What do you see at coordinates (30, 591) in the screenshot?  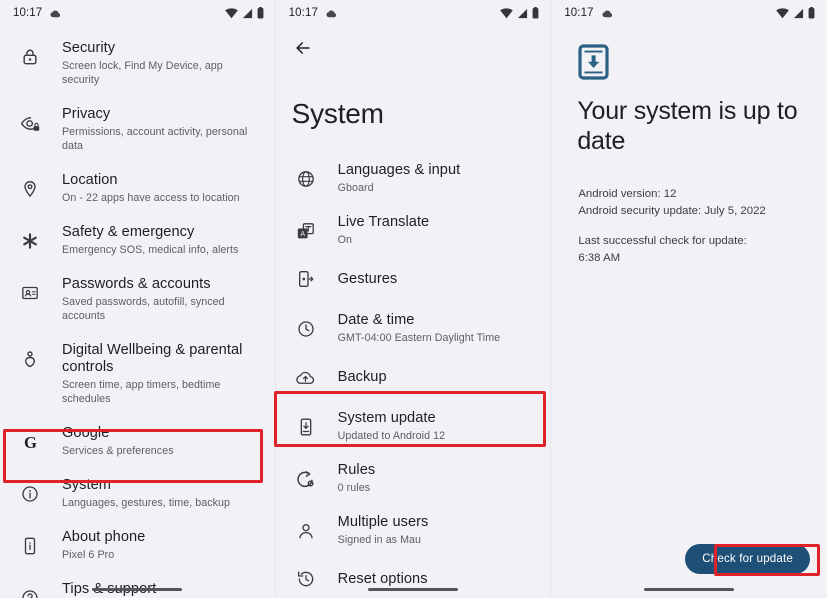 I see `tips-support-icon` at bounding box center [30, 591].